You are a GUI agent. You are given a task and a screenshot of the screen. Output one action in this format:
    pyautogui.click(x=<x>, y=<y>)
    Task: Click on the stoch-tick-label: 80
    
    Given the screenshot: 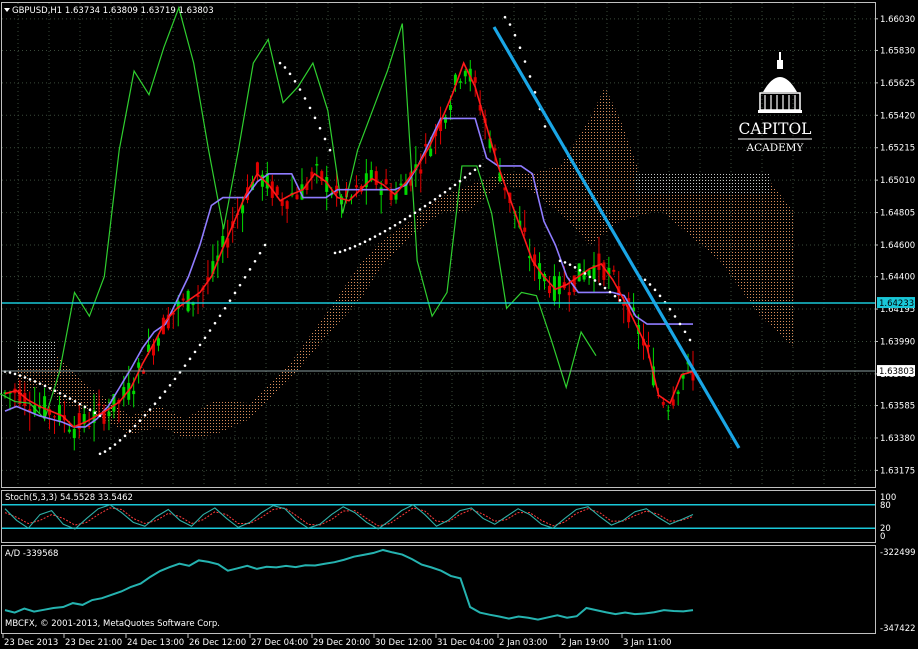 What is the action you would take?
    pyautogui.click(x=885, y=506)
    